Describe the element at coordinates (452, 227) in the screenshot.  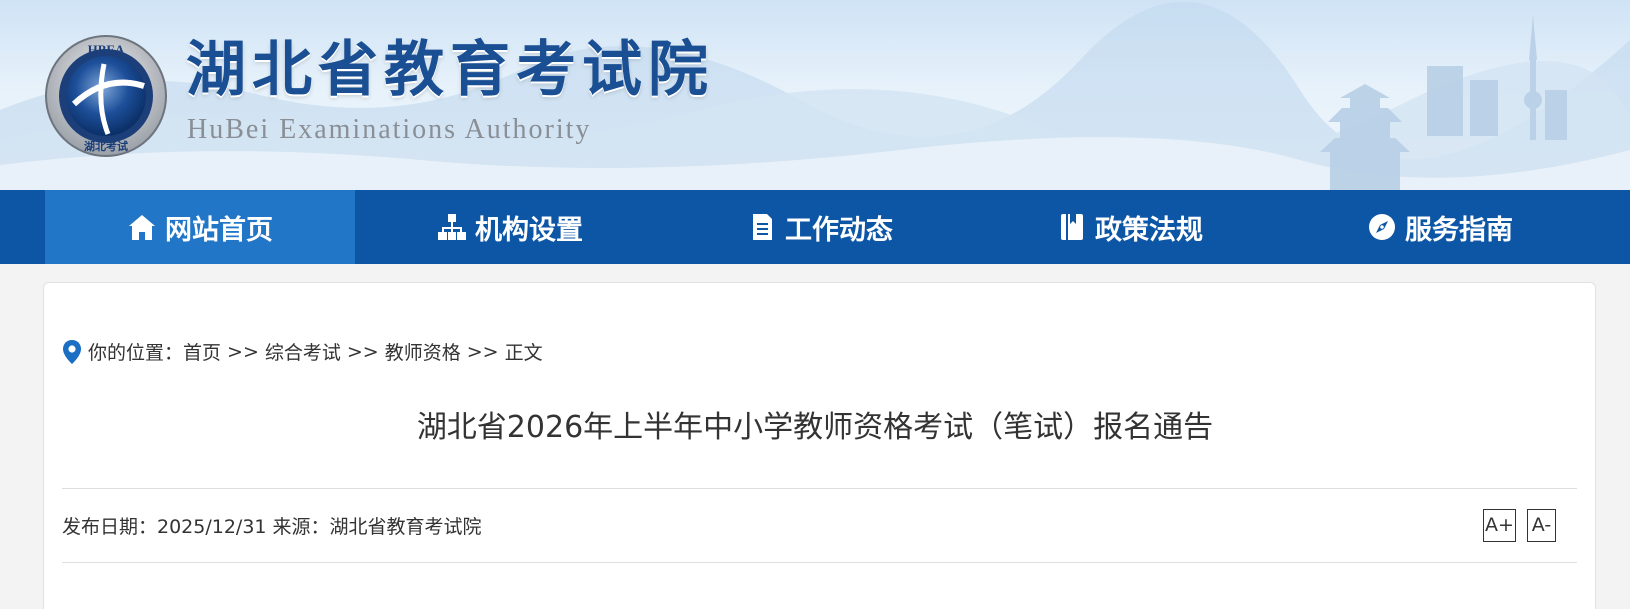
I see `org-chart-icon` at that location.